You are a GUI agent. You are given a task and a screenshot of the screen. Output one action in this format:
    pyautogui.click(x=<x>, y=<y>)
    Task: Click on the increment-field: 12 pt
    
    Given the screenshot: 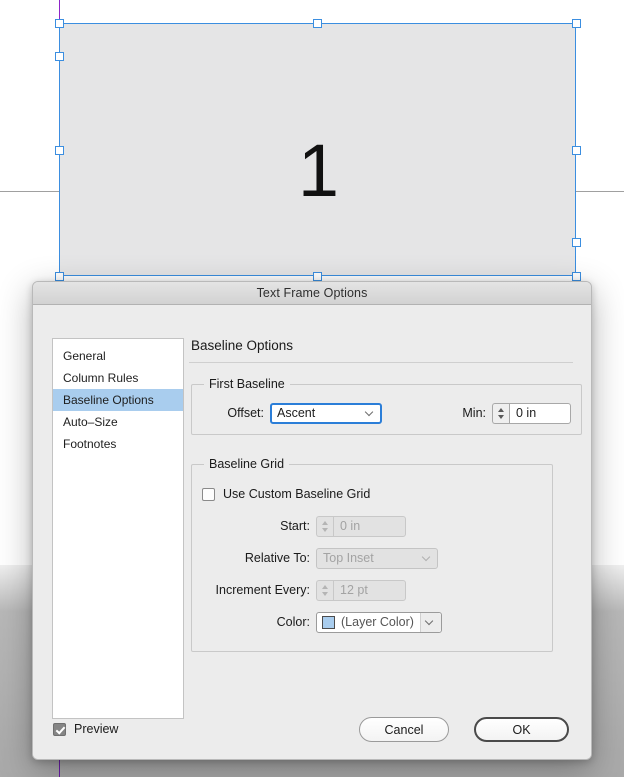 What is the action you would take?
    pyautogui.click(x=361, y=590)
    